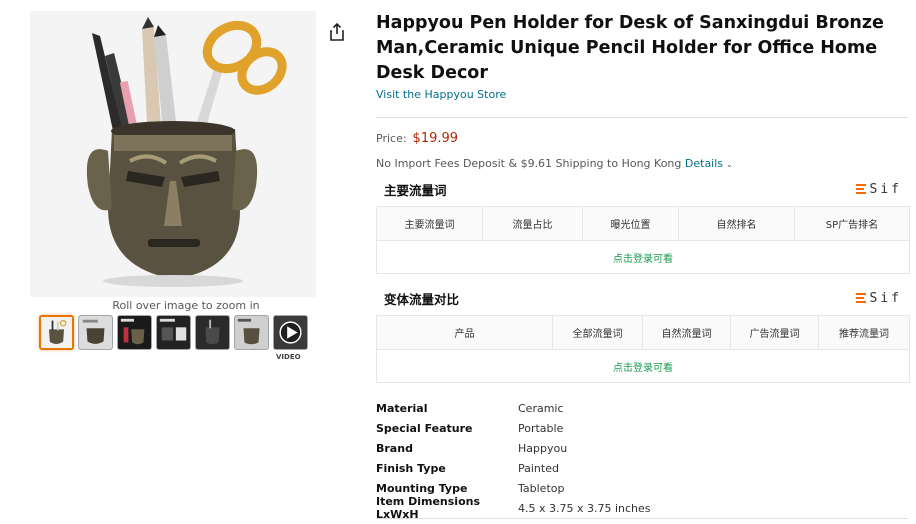 The image size is (916, 524). I want to click on variants-table: 产品 全部流量词 自然流量词 广告流量词 推荐流量词 点击登录可看, so click(643, 349).